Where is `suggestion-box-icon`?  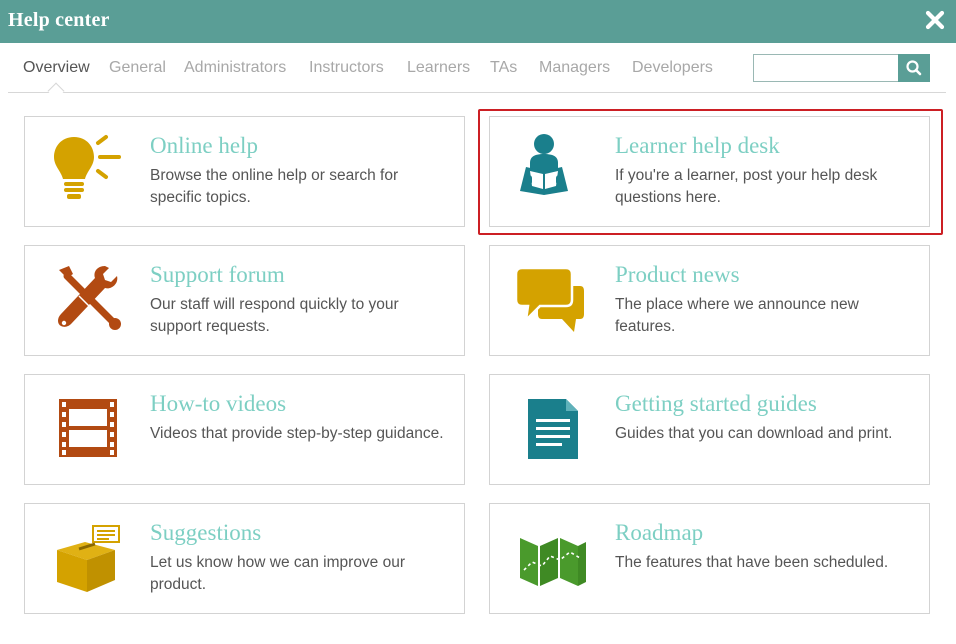 suggestion-box-icon is located at coordinates (87, 558).